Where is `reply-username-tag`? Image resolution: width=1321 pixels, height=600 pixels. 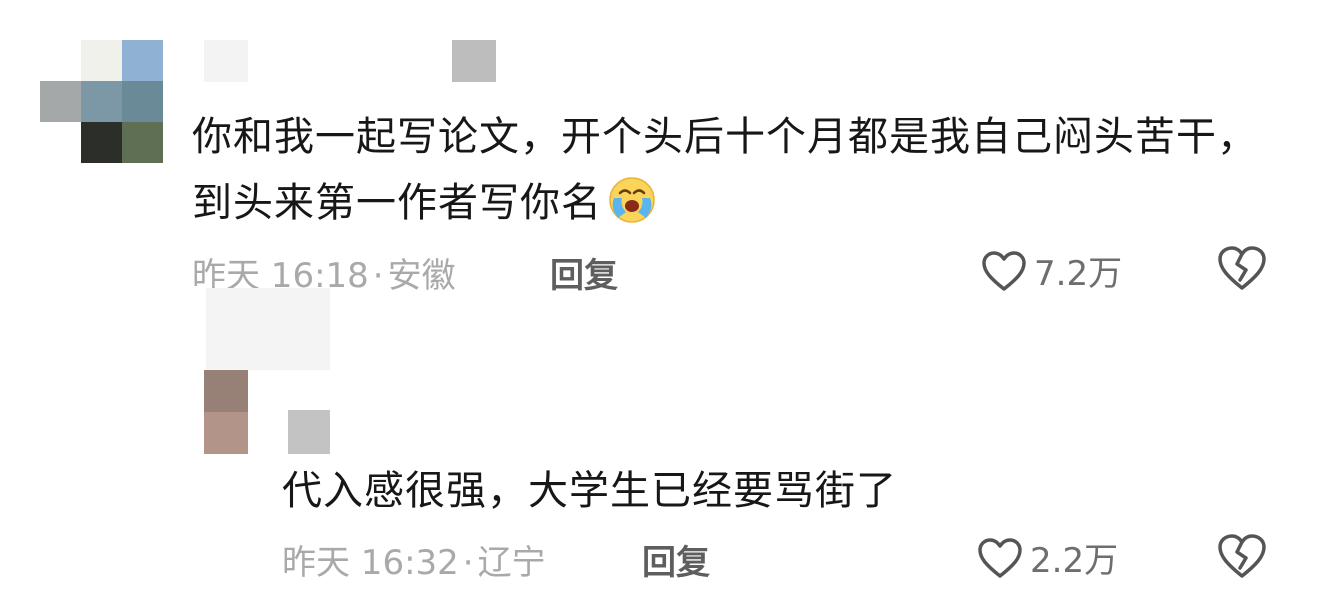 reply-username-tag is located at coordinates (330, 432).